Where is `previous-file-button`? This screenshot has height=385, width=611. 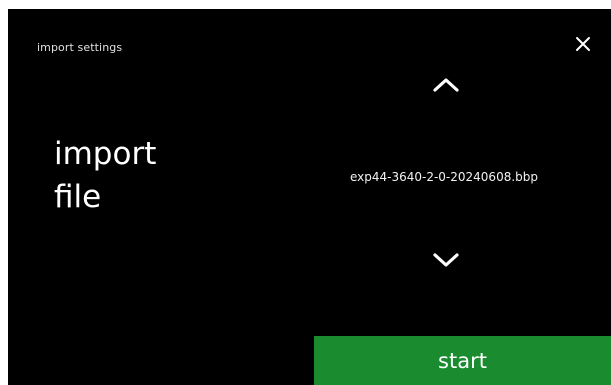 previous-file-button is located at coordinates (446, 87).